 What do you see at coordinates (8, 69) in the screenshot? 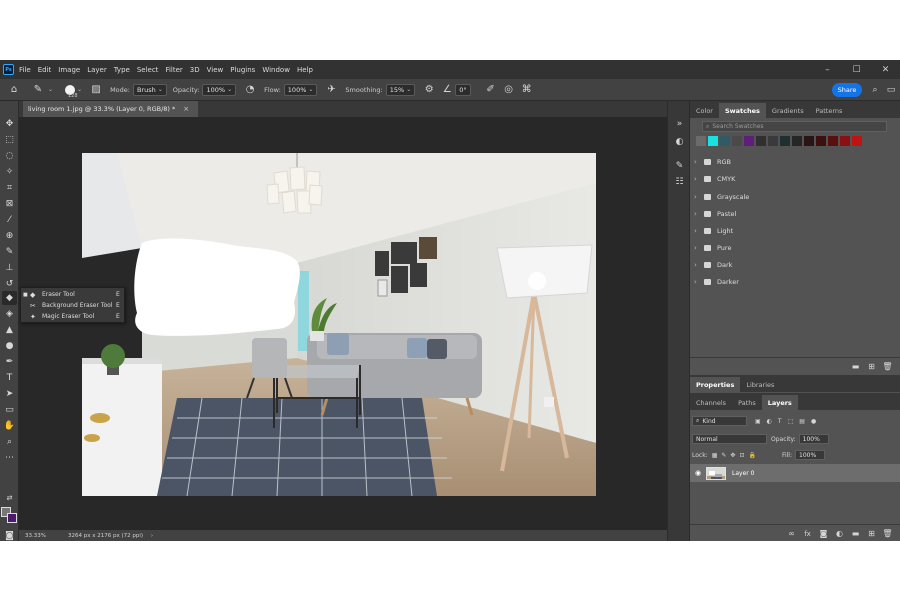
I see `ps-logo: Ps` at bounding box center [8, 69].